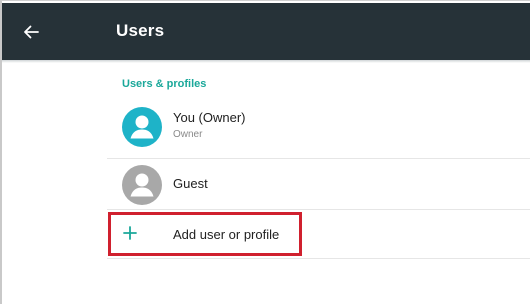 The width and height of the screenshot is (530, 304). What do you see at coordinates (140, 30) in the screenshot?
I see `page-title: Users` at bounding box center [140, 30].